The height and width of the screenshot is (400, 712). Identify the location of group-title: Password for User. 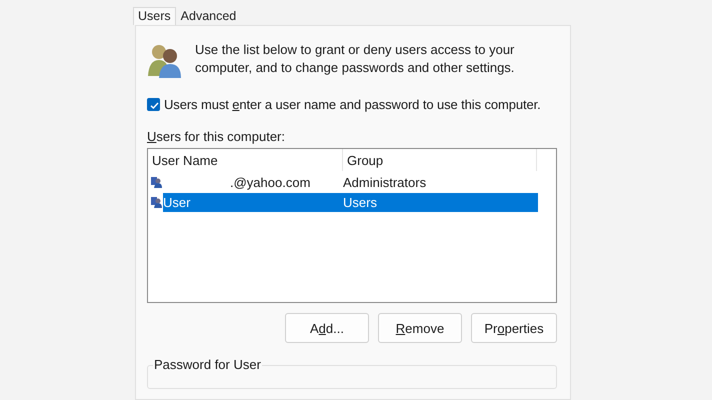
(207, 365).